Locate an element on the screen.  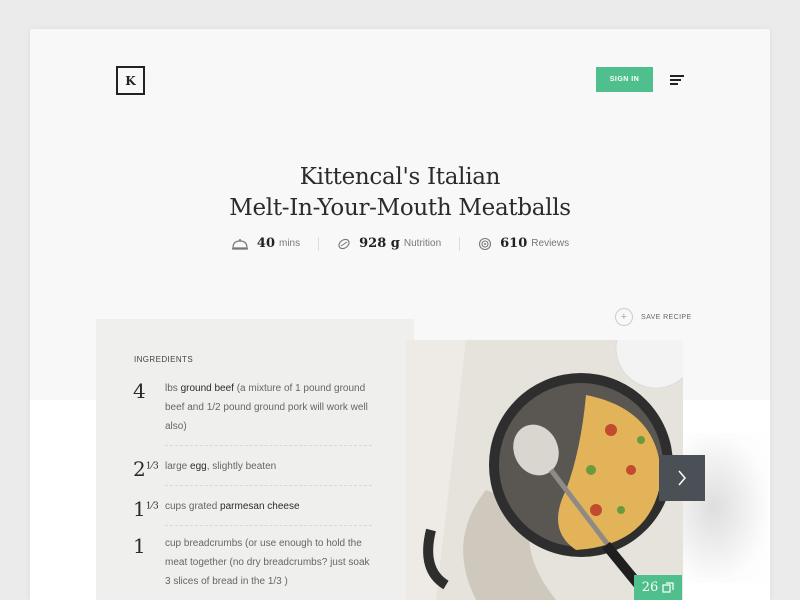
meta-time-value: 40 is located at coordinates (265, 243).